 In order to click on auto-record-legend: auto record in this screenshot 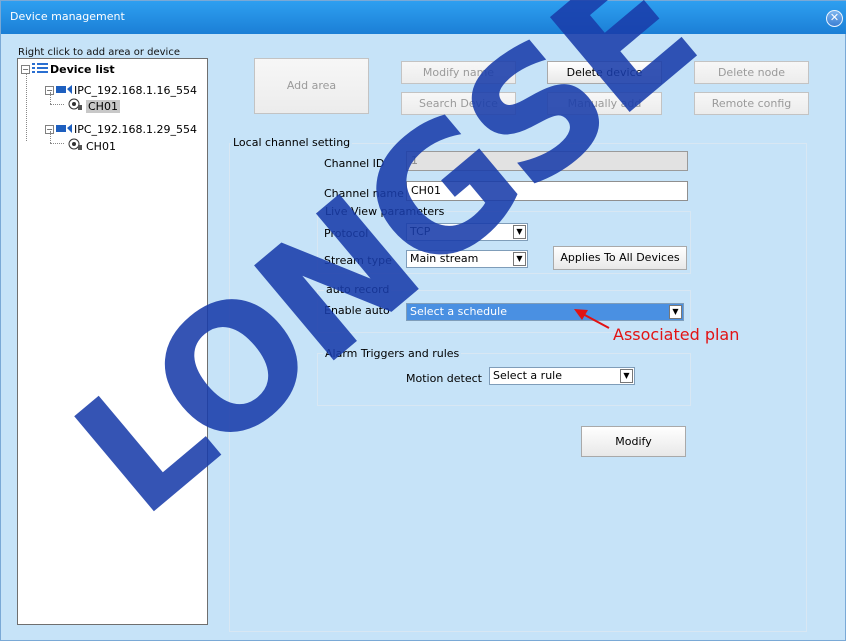, I will do `click(358, 289)`.